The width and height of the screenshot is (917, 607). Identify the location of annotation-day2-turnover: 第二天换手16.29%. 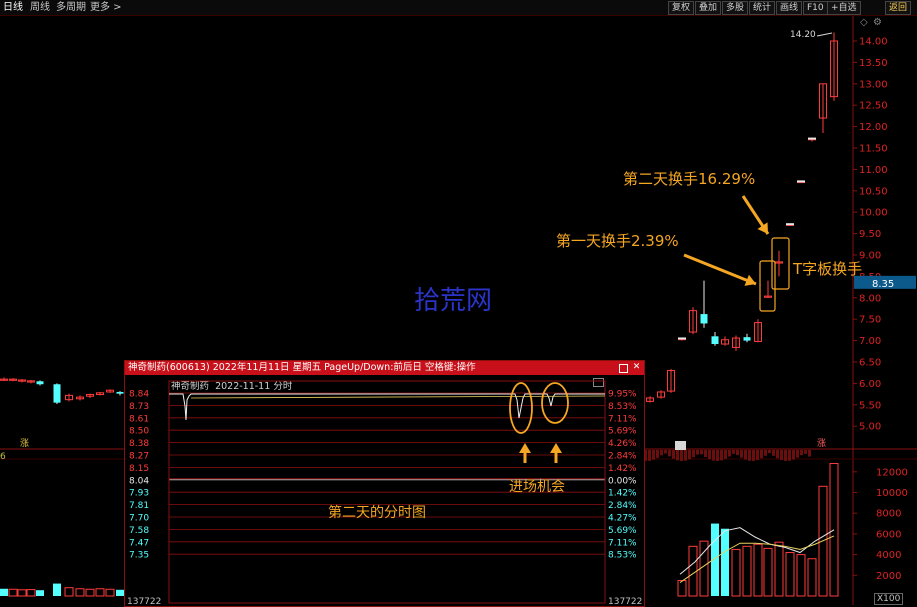
(689, 179).